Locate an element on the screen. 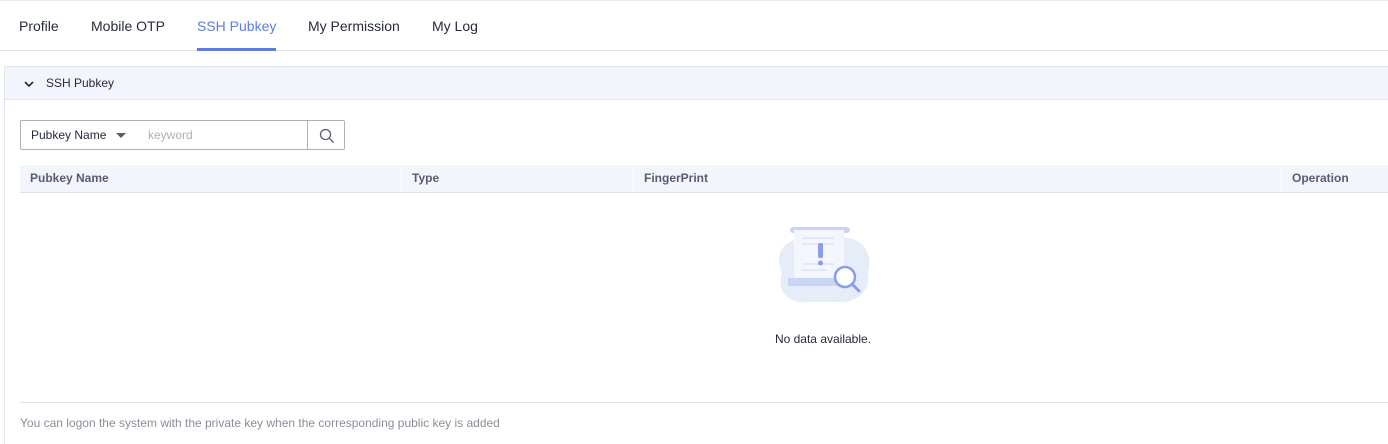 This screenshot has width=1388, height=444. column-header-type: Type is located at coordinates (517, 178).